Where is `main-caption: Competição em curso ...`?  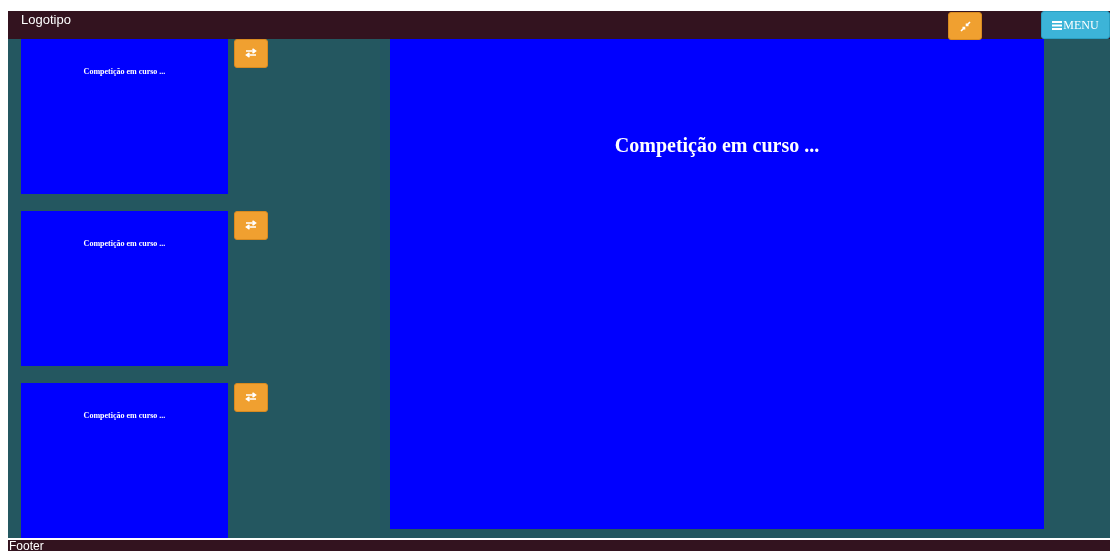
main-caption: Competição em curso ... is located at coordinates (717, 145).